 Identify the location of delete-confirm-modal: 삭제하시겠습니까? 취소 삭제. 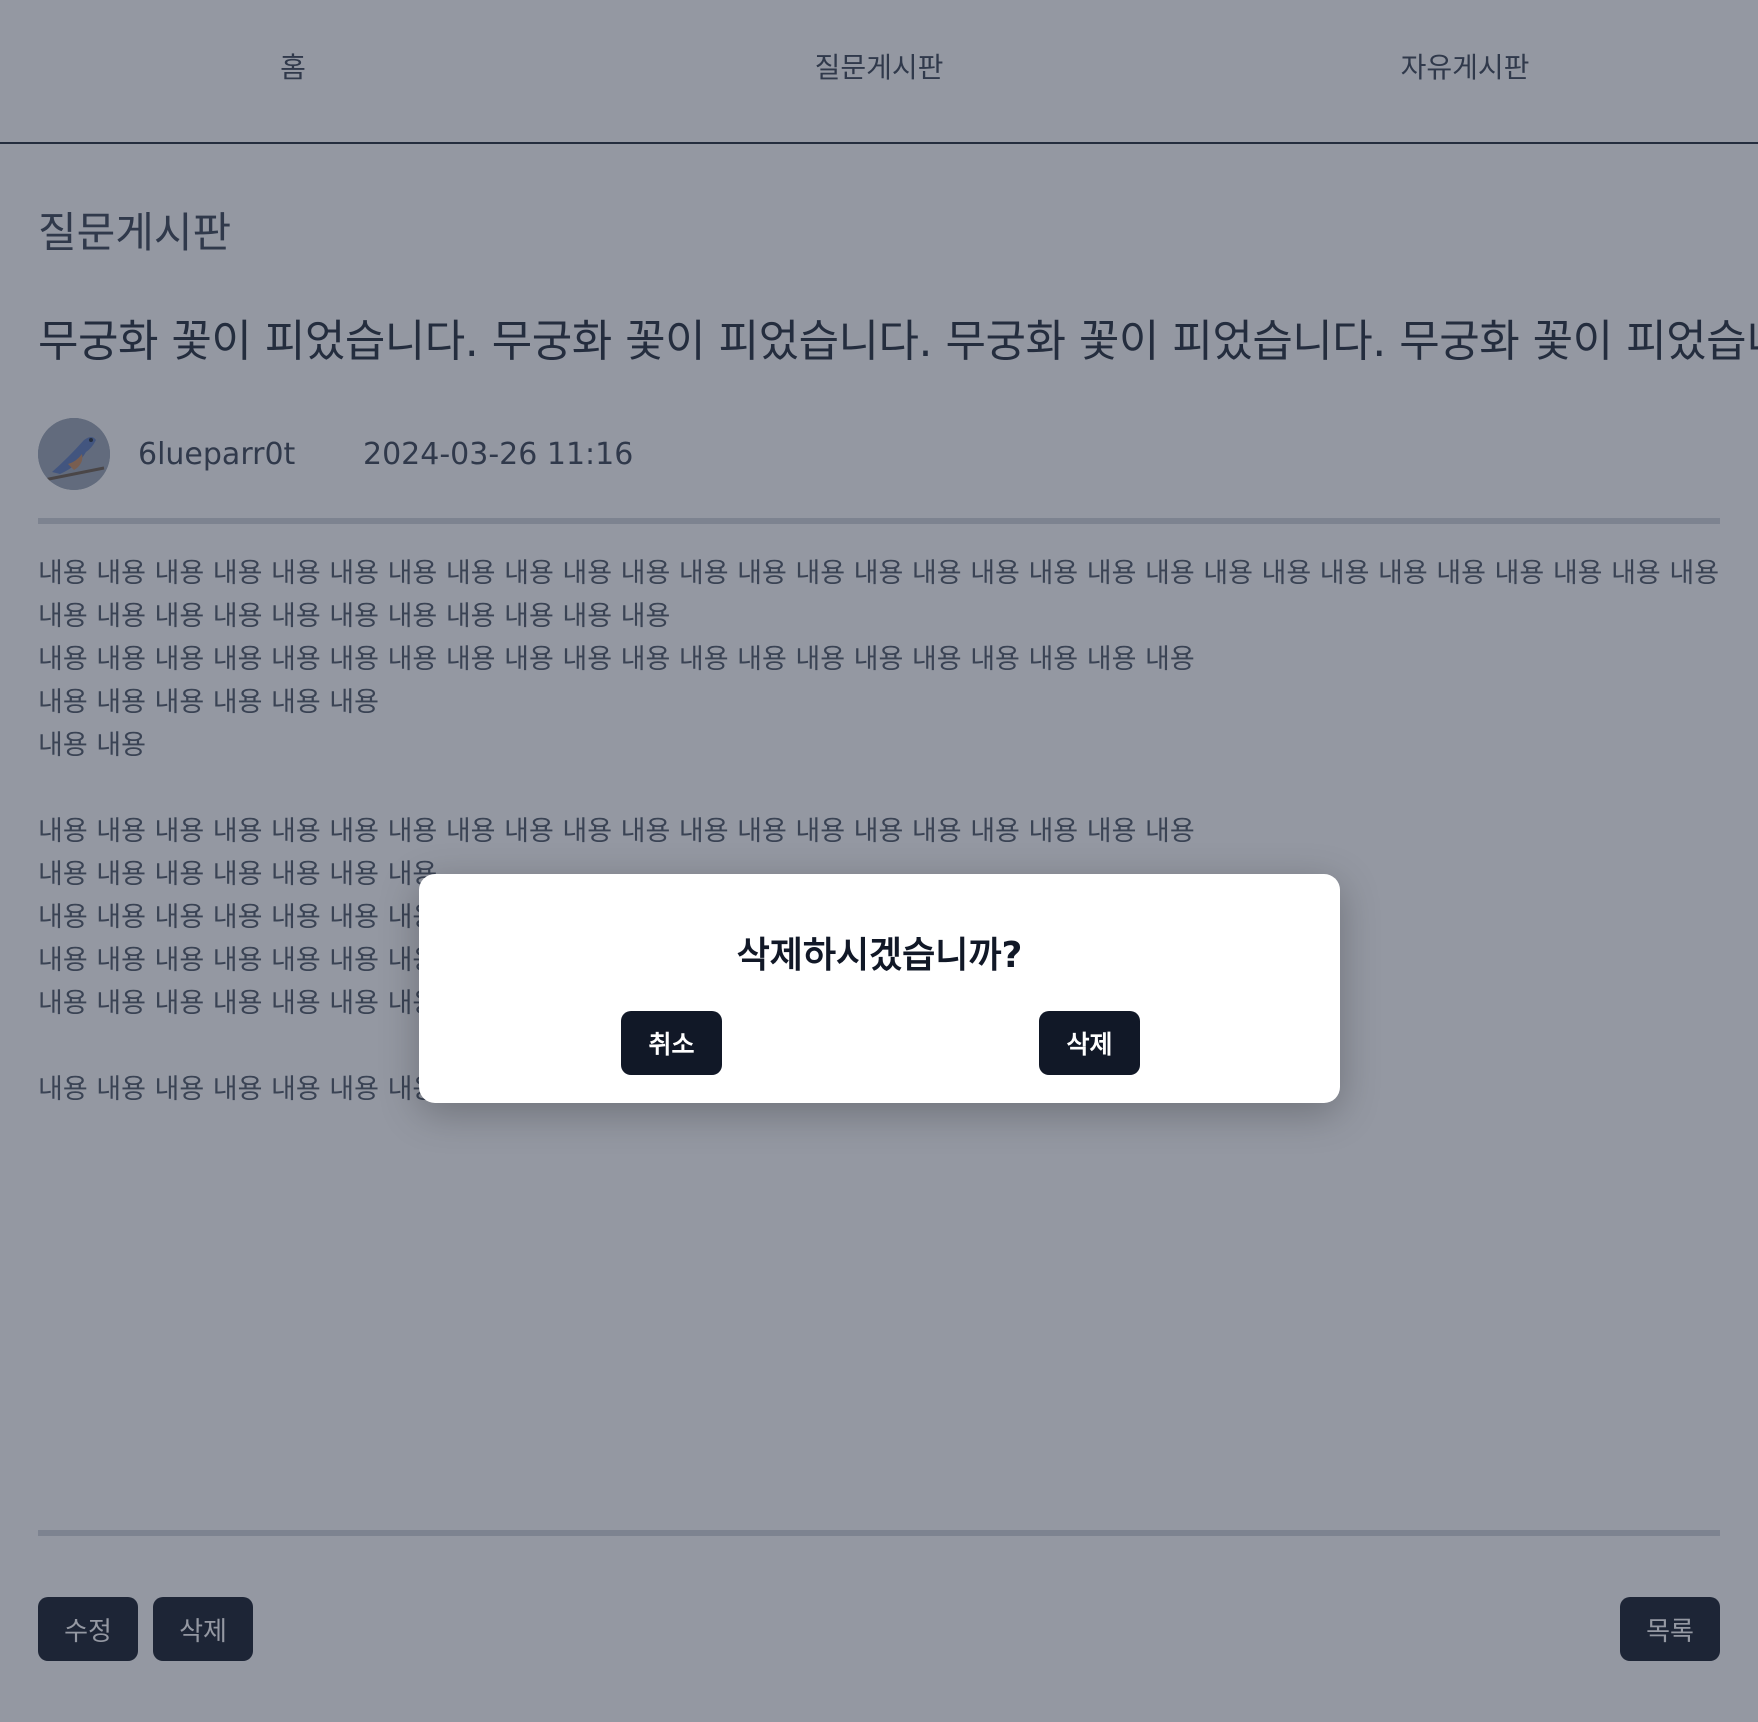
(879, 988).